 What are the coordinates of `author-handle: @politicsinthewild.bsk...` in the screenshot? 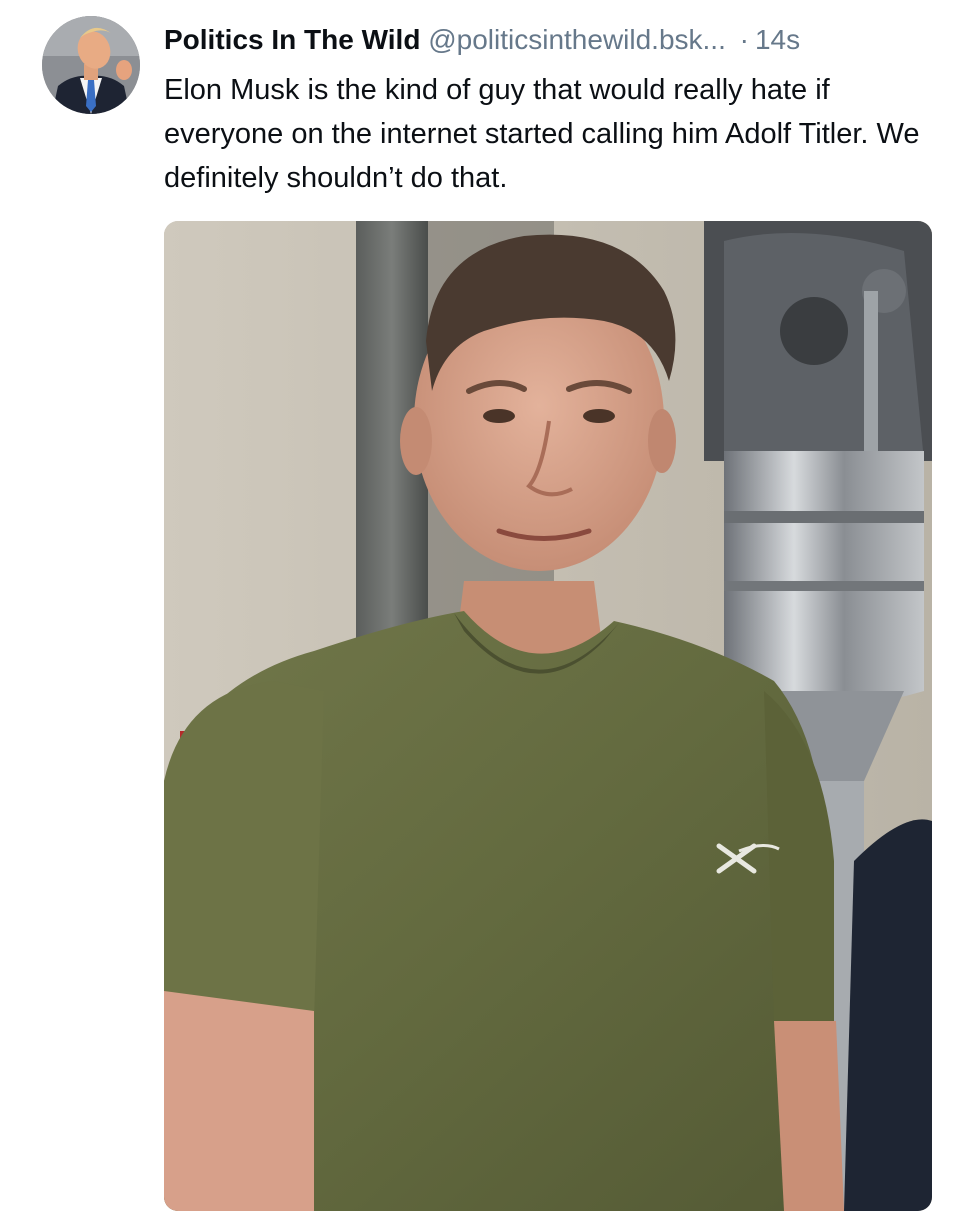 It's located at (577, 39).